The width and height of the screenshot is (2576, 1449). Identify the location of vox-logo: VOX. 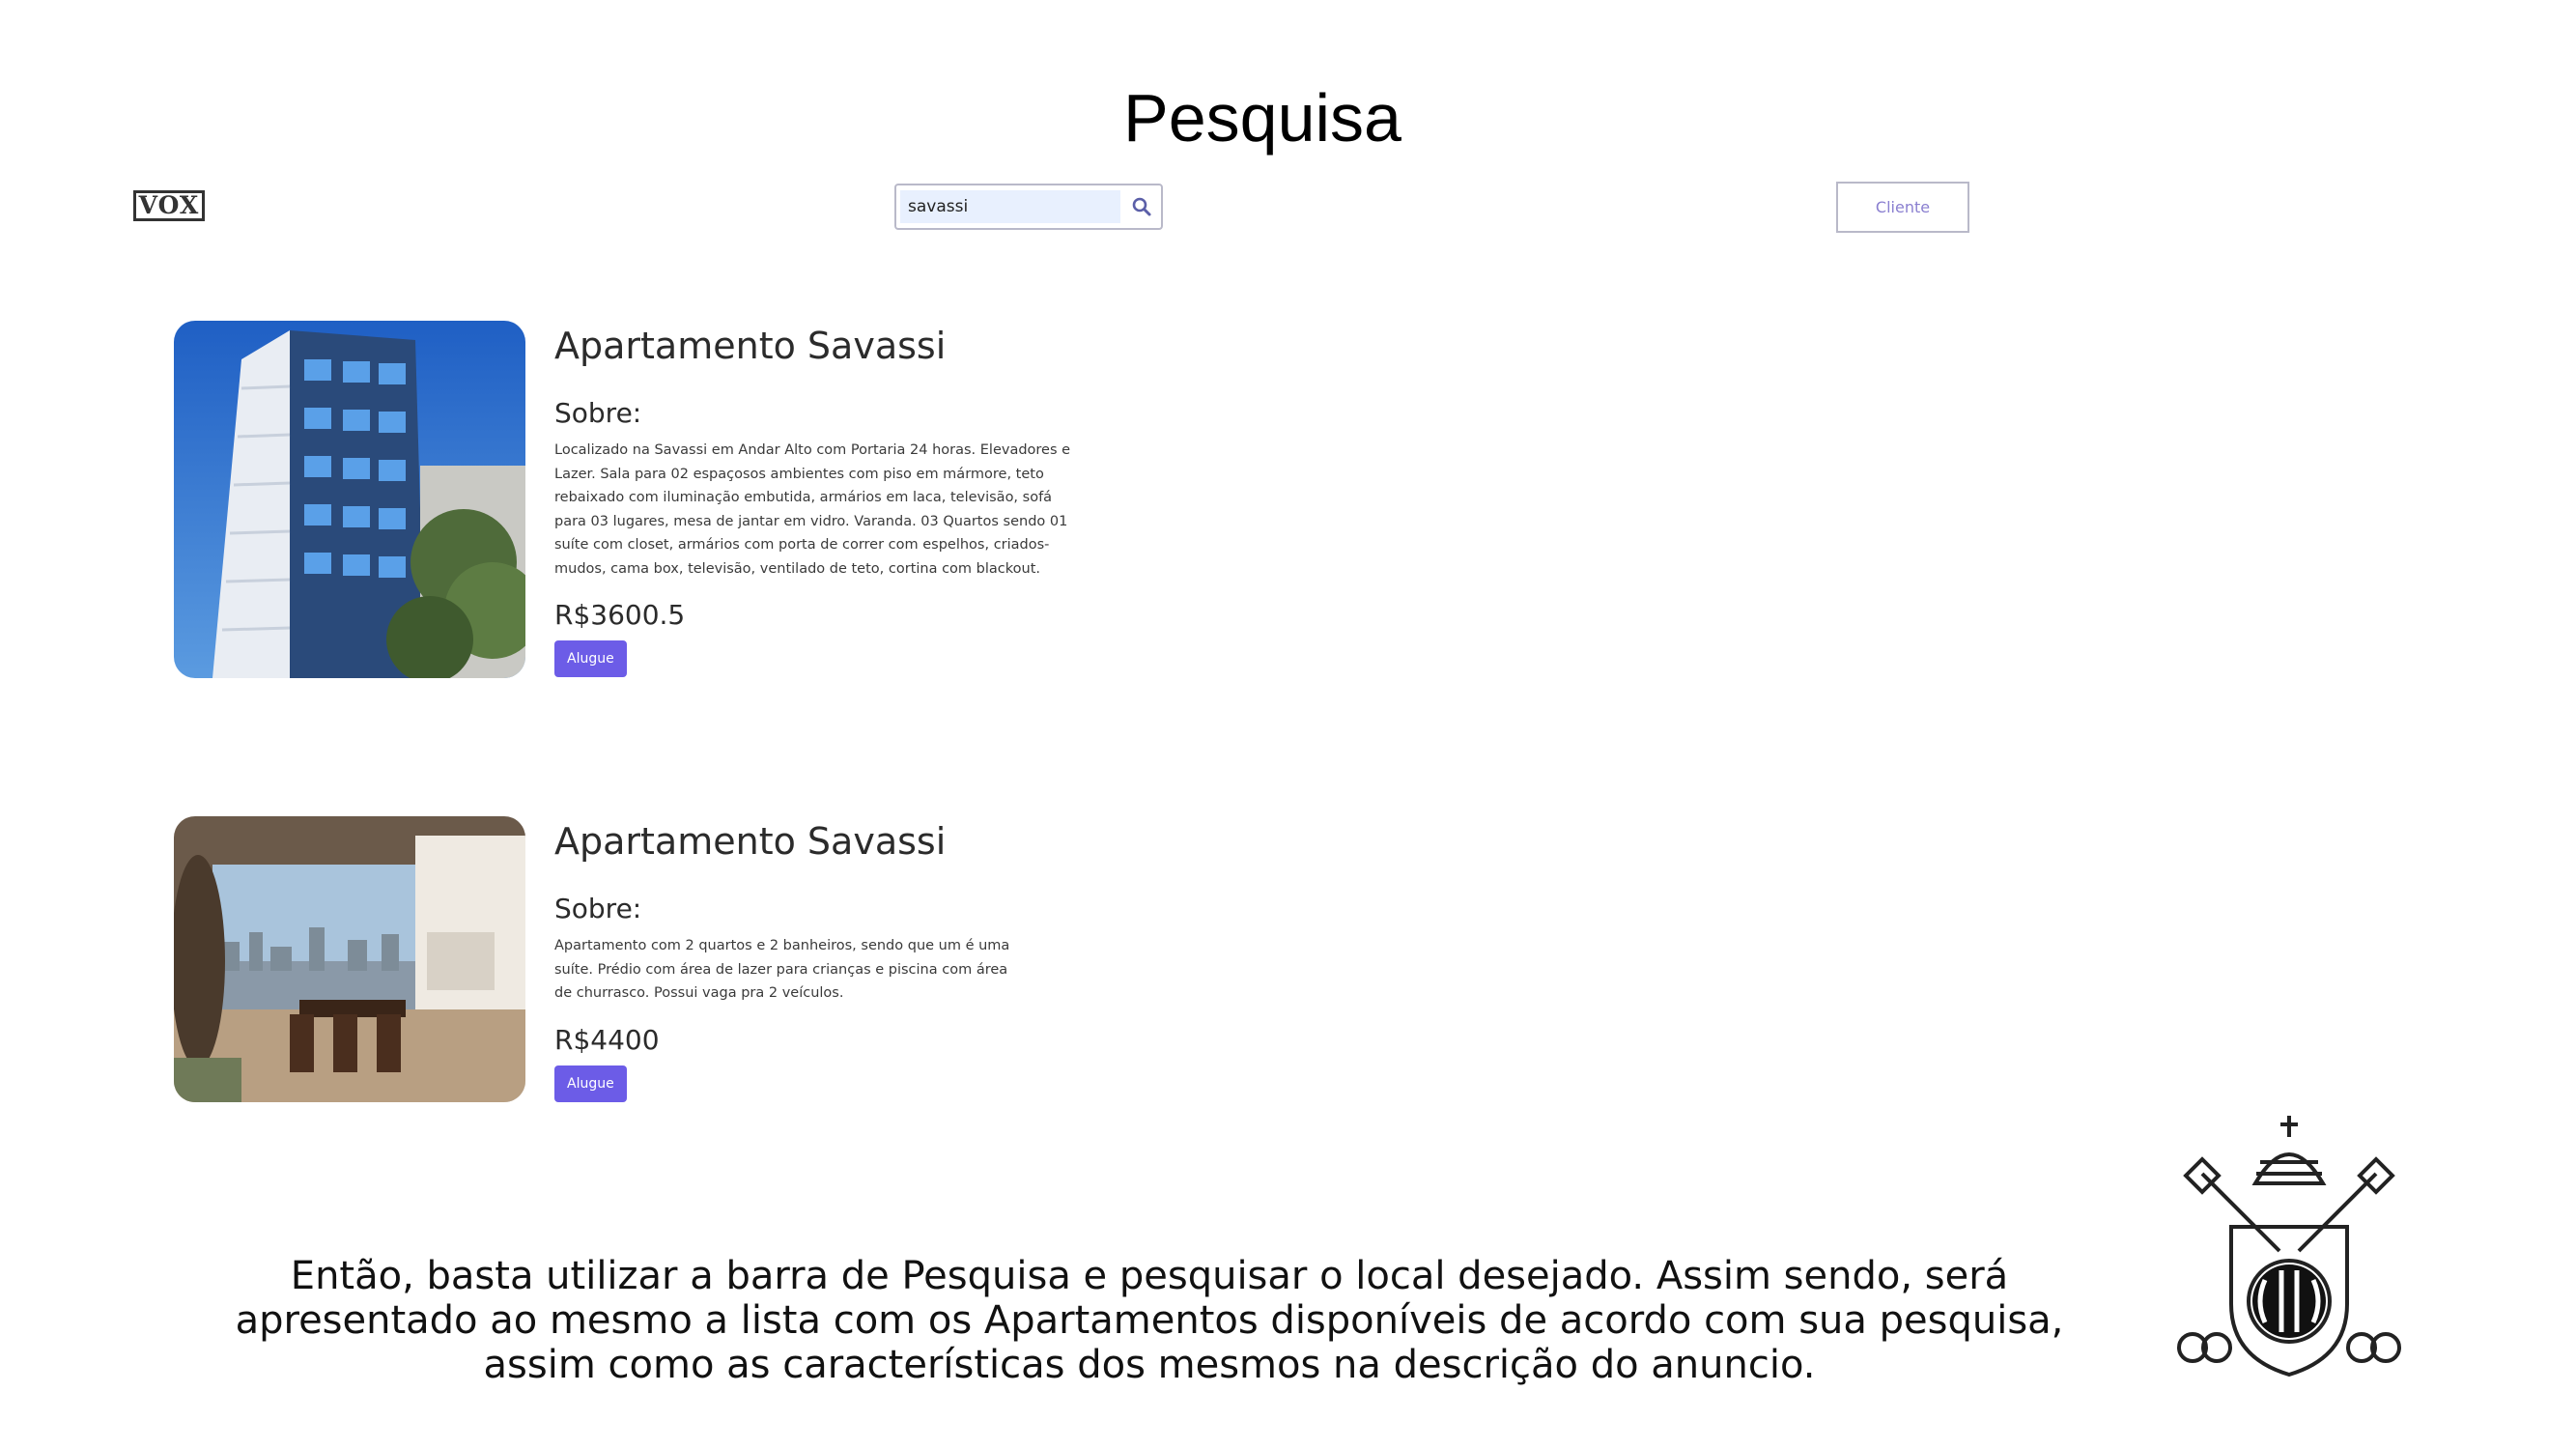
(169, 205).